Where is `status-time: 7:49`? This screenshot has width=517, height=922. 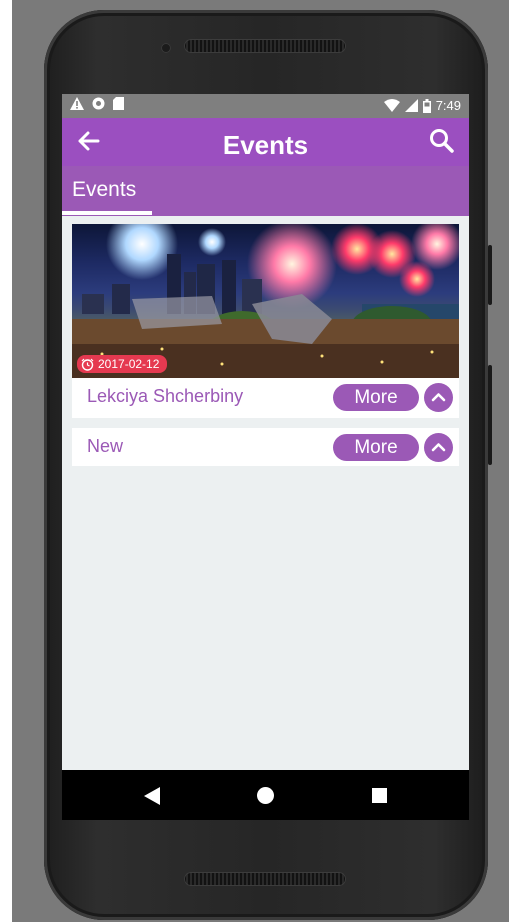 status-time: 7:49 is located at coordinates (448, 105).